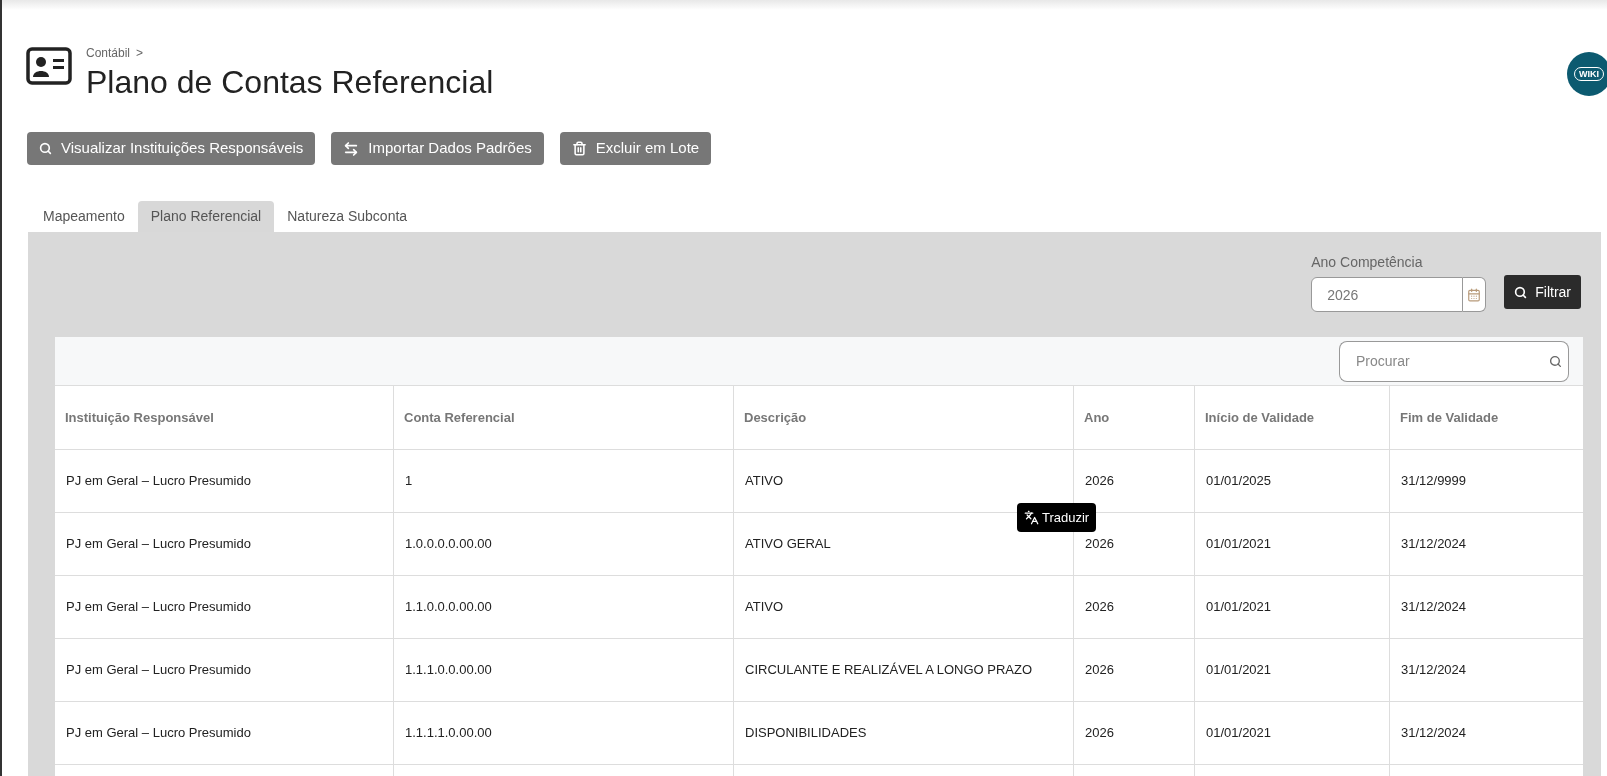 Image resolution: width=1607 pixels, height=776 pixels. I want to click on column-header: Fim de Validade, so click(1486, 417).